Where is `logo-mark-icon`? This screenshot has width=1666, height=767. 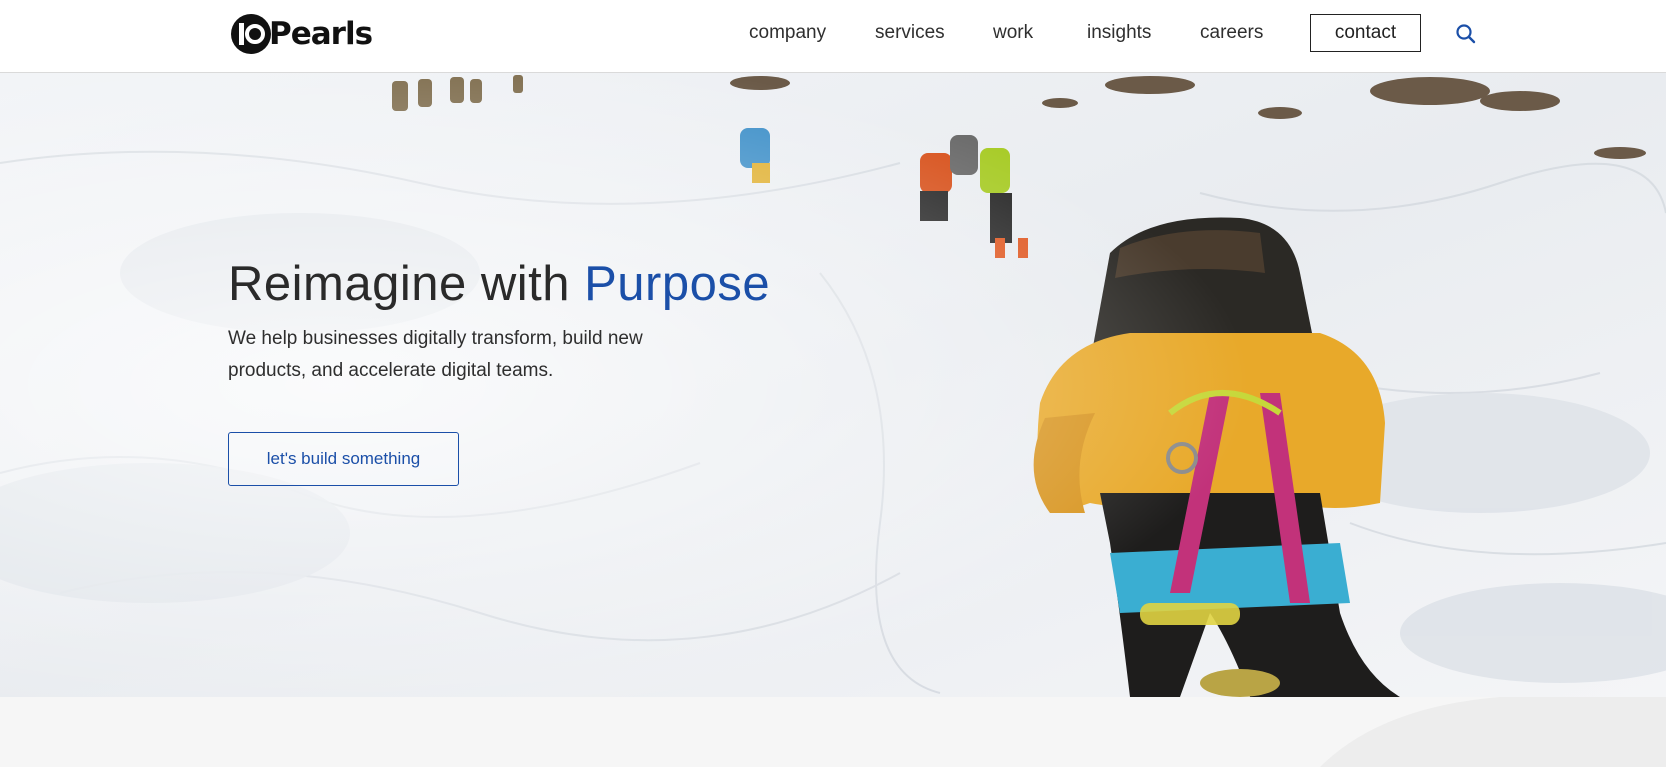
logo-mark-icon is located at coordinates (251, 34).